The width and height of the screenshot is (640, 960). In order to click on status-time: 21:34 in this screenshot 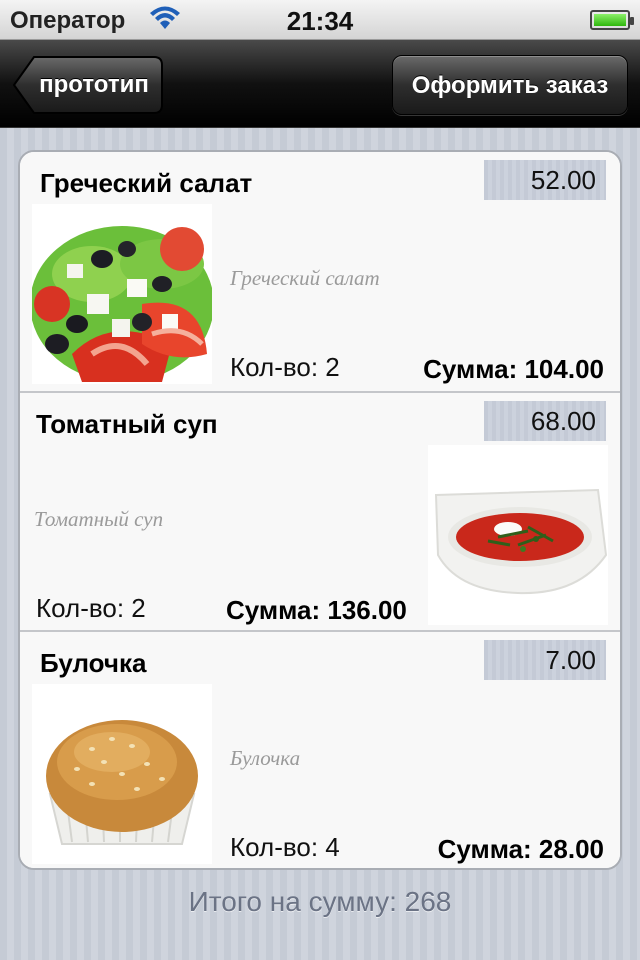, I will do `click(320, 21)`.